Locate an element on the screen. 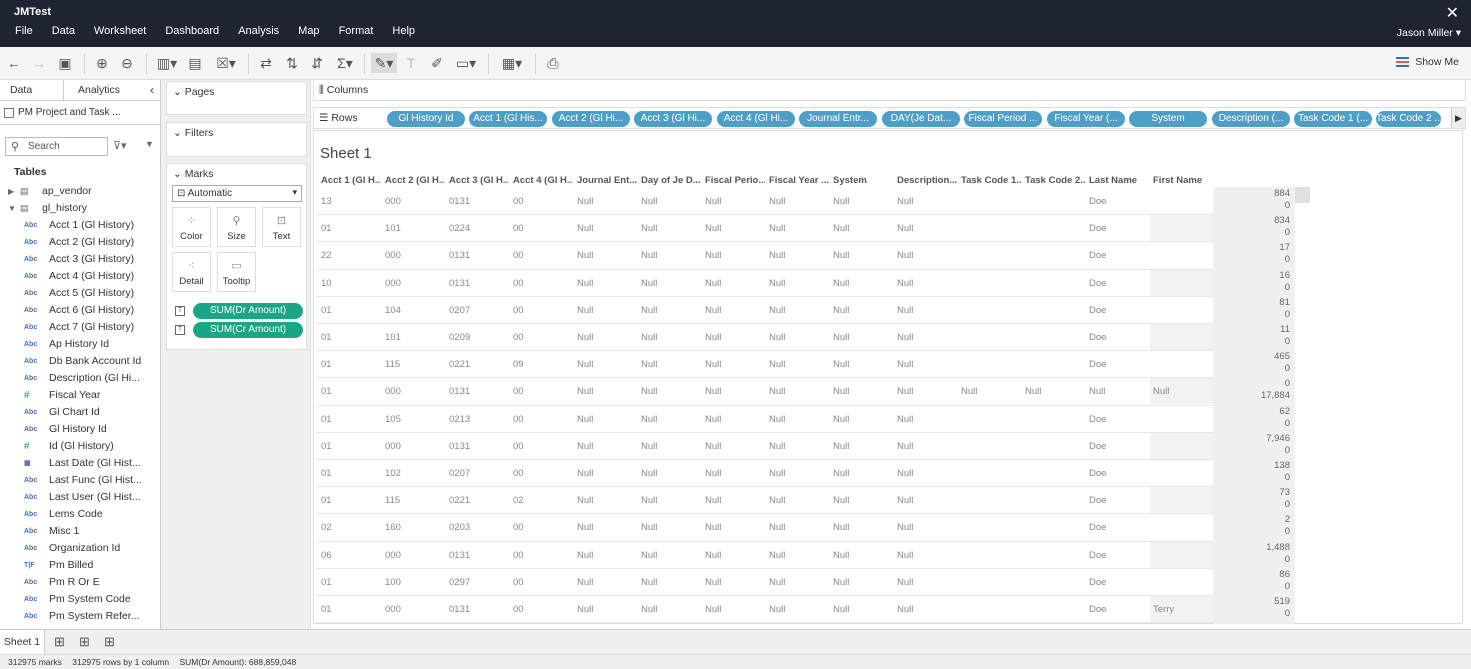 This screenshot has height=669, width=1471. pane-menu-icon: ▼ is located at coordinates (149, 144).